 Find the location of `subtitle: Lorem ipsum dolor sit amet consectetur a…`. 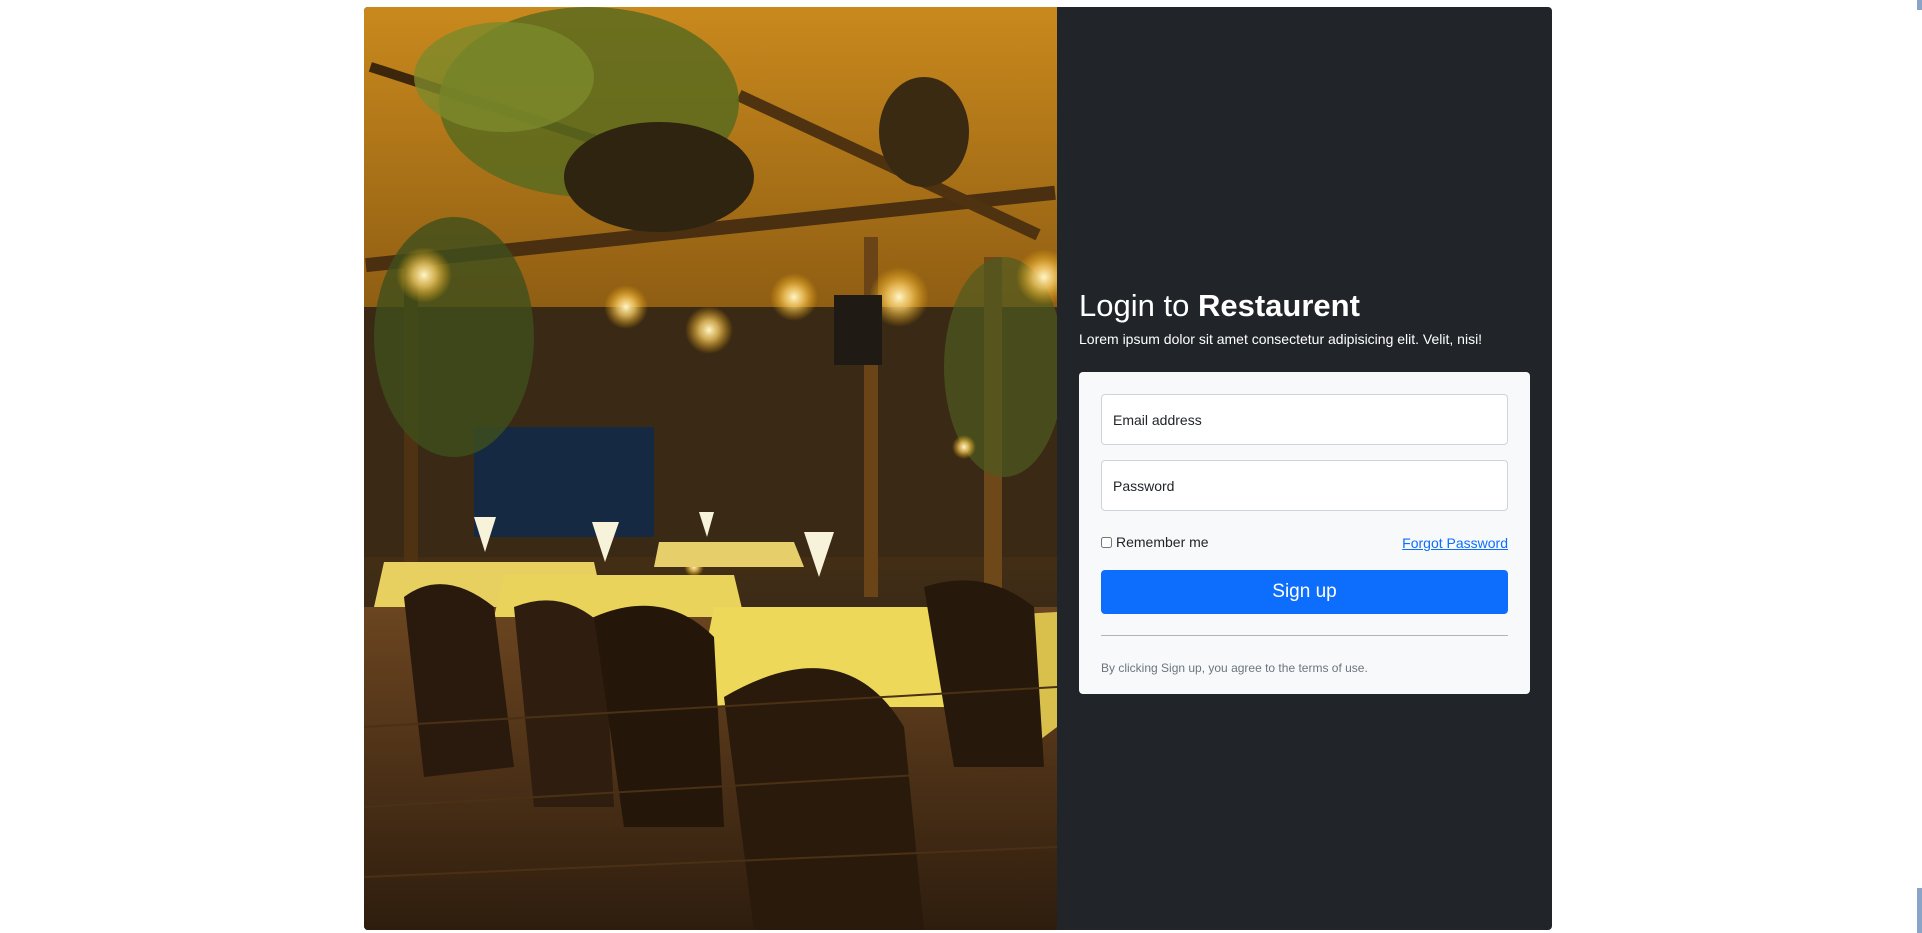

subtitle: Lorem ipsum dolor sit amet consectetur a… is located at coordinates (1281, 339).